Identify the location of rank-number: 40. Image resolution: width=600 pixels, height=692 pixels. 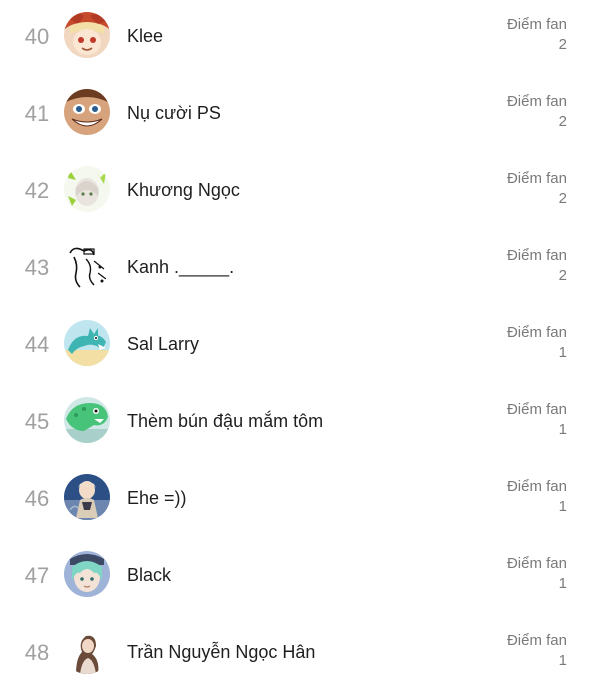
(37, 36).